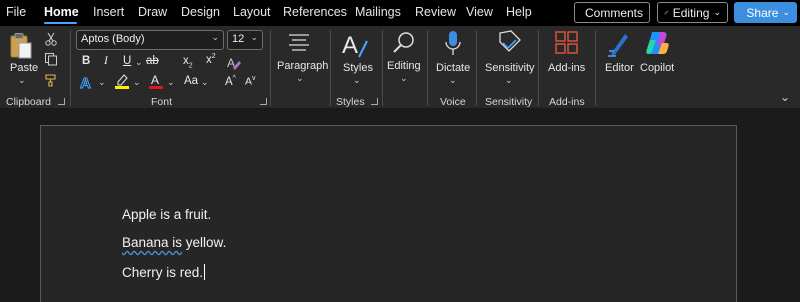  What do you see at coordinates (263, 101) in the screenshot?
I see `font-dialog-launcher-icon` at bounding box center [263, 101].